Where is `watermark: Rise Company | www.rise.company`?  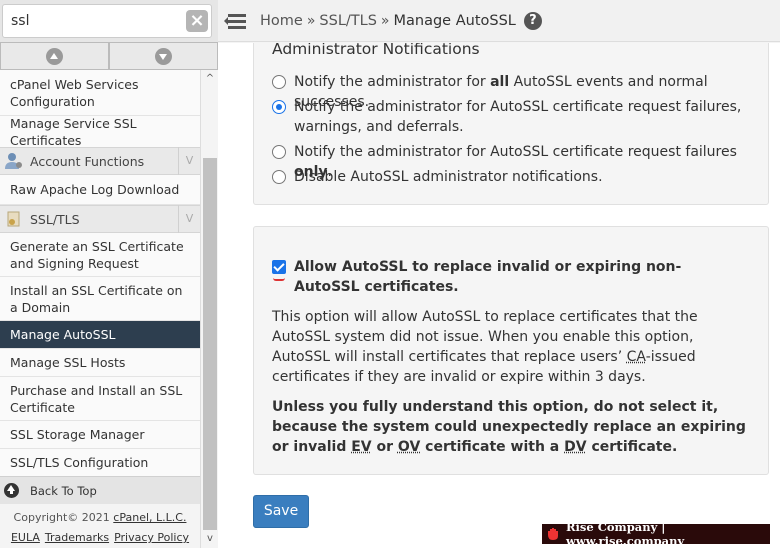
watermark: Rise Company | www.rise.company is located at coordinates (656, 534).